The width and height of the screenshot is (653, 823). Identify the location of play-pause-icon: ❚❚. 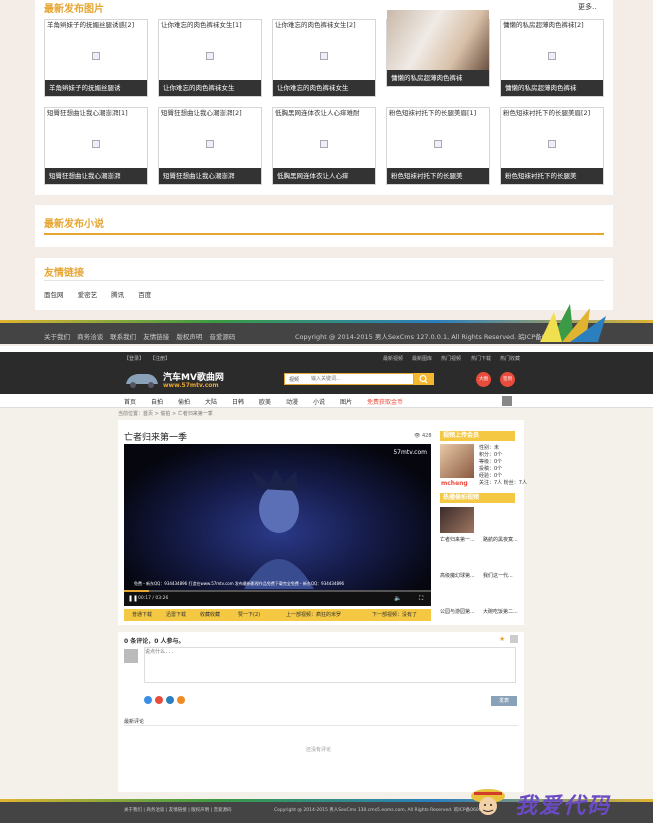
(133, 598).